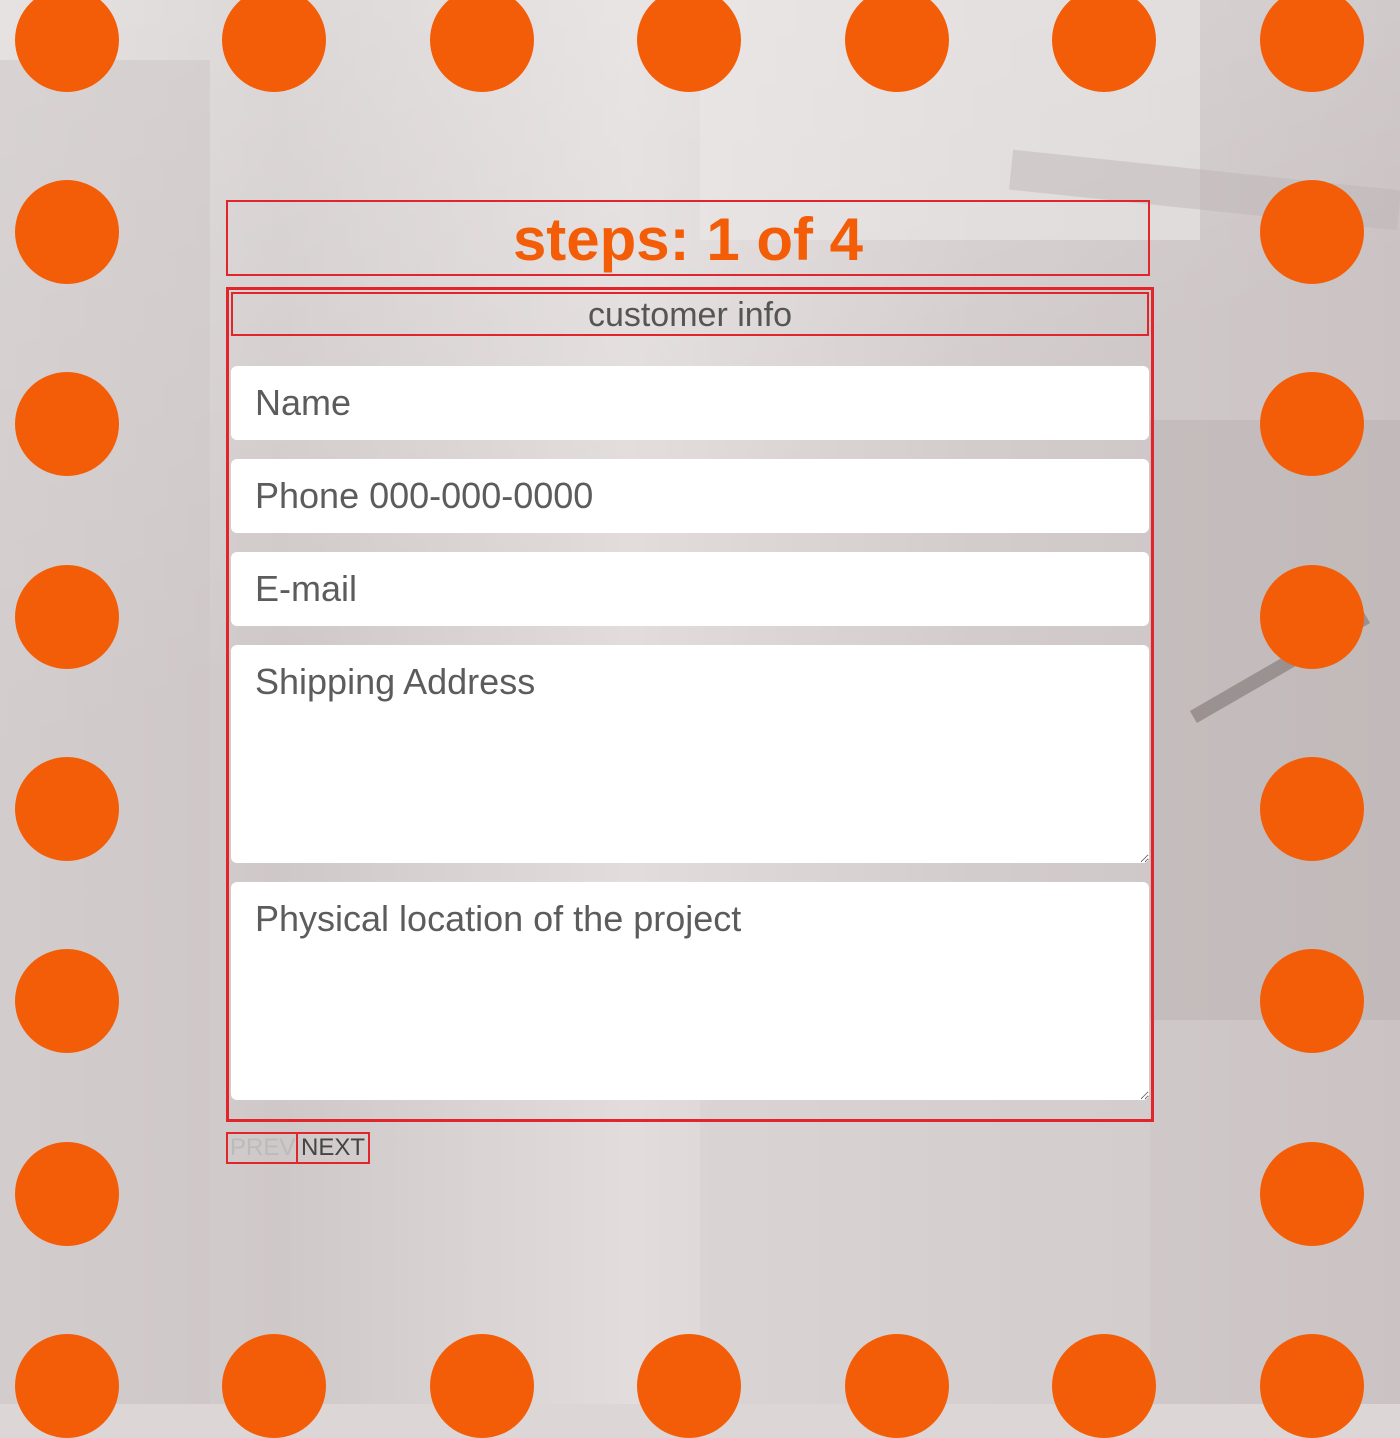 Image resolution: width=1400 pixels, height=1438 pixels. Describe the element at coordinates (690, 754) in the screenshot. I see `shipping-address-textarea` at that location.